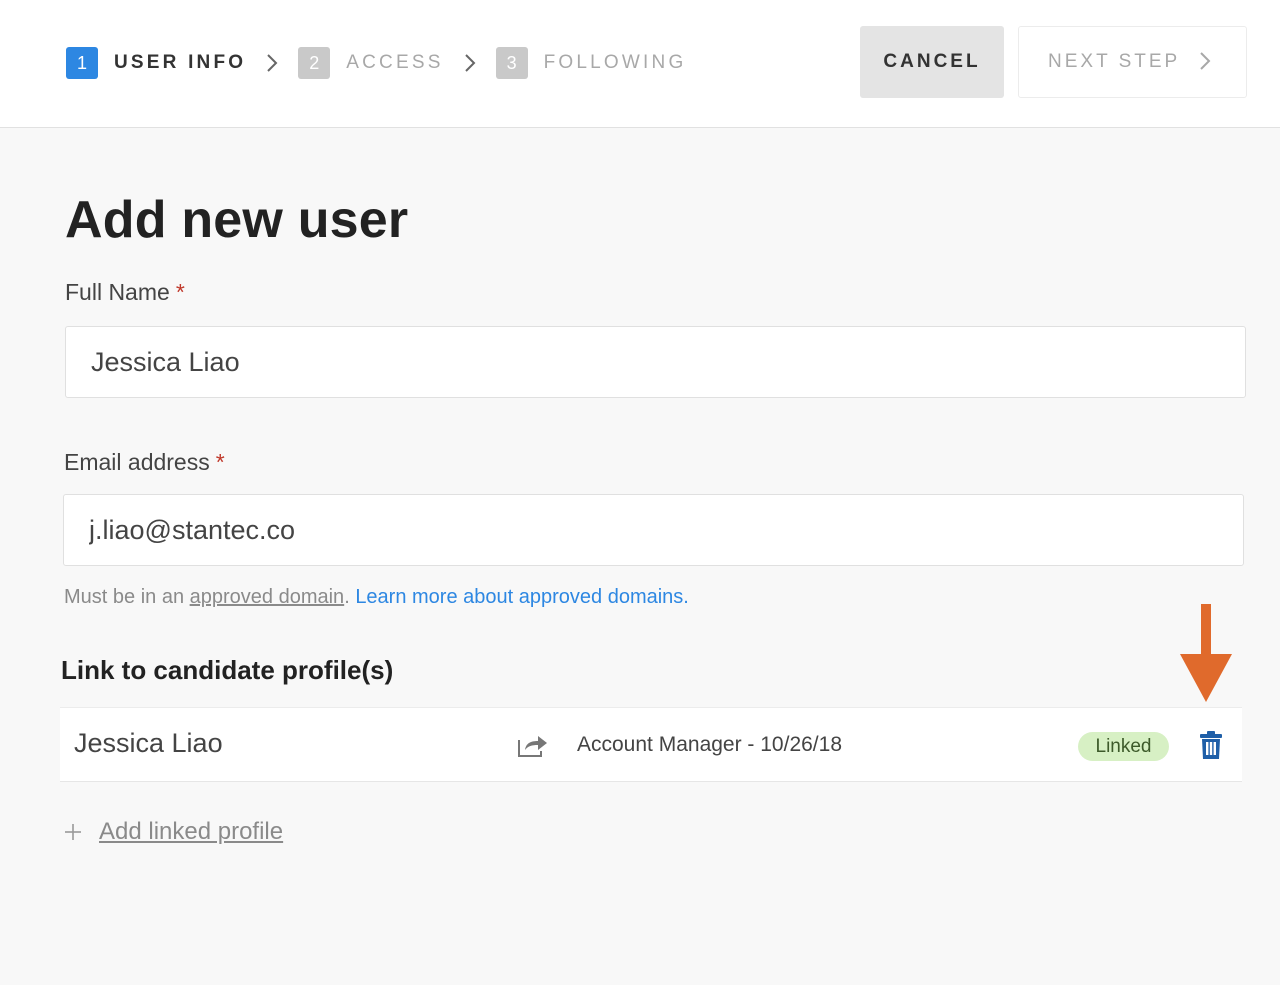  I want to click on full-name-input, so click(655, 362).